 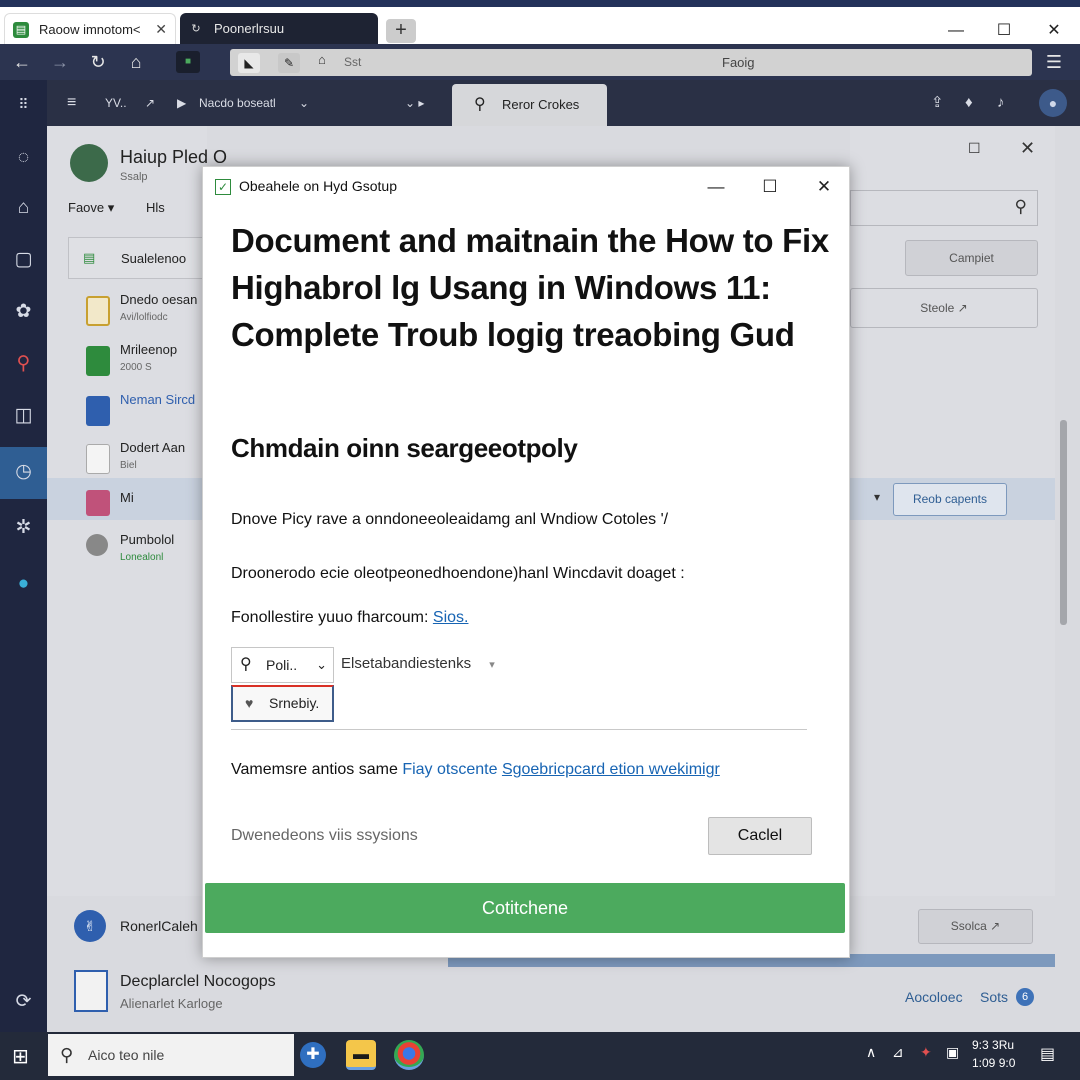 What do you see at coordinates (944, 208) in the screenshot?
I see `panel-search-field: ⚲` at bounding box center [944, 208].